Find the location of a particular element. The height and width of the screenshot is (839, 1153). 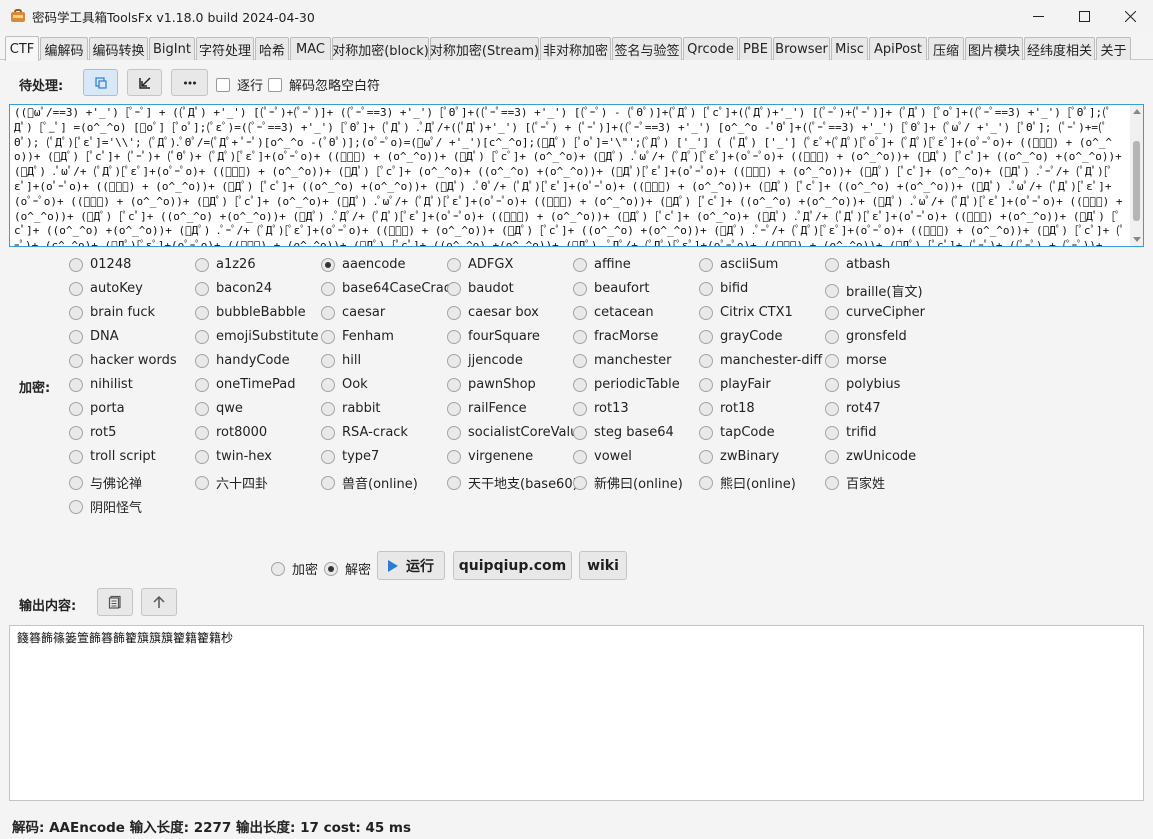

algorithm-radio-26: grayCode is located at coordinates (741, 336).